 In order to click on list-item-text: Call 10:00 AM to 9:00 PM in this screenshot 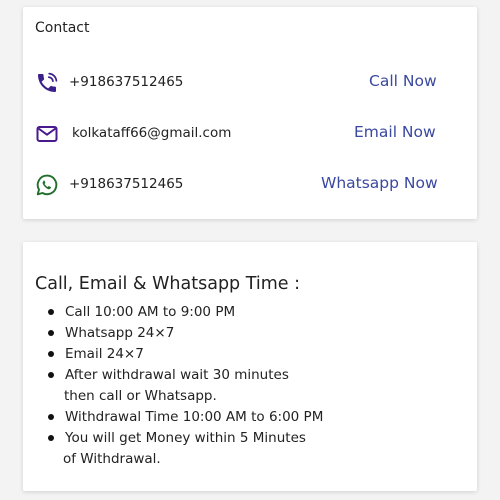, I will do `click(150, 312)`.